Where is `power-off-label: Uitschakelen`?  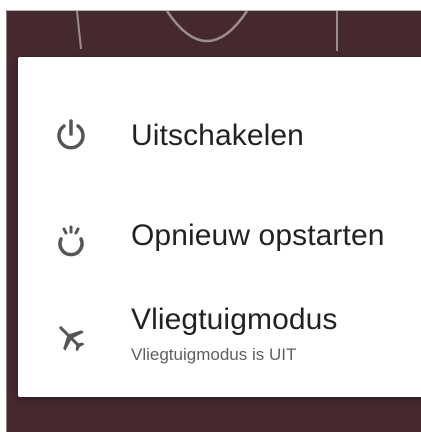
power-off-label: Uitschakelen is located at coordinates (217, 135).